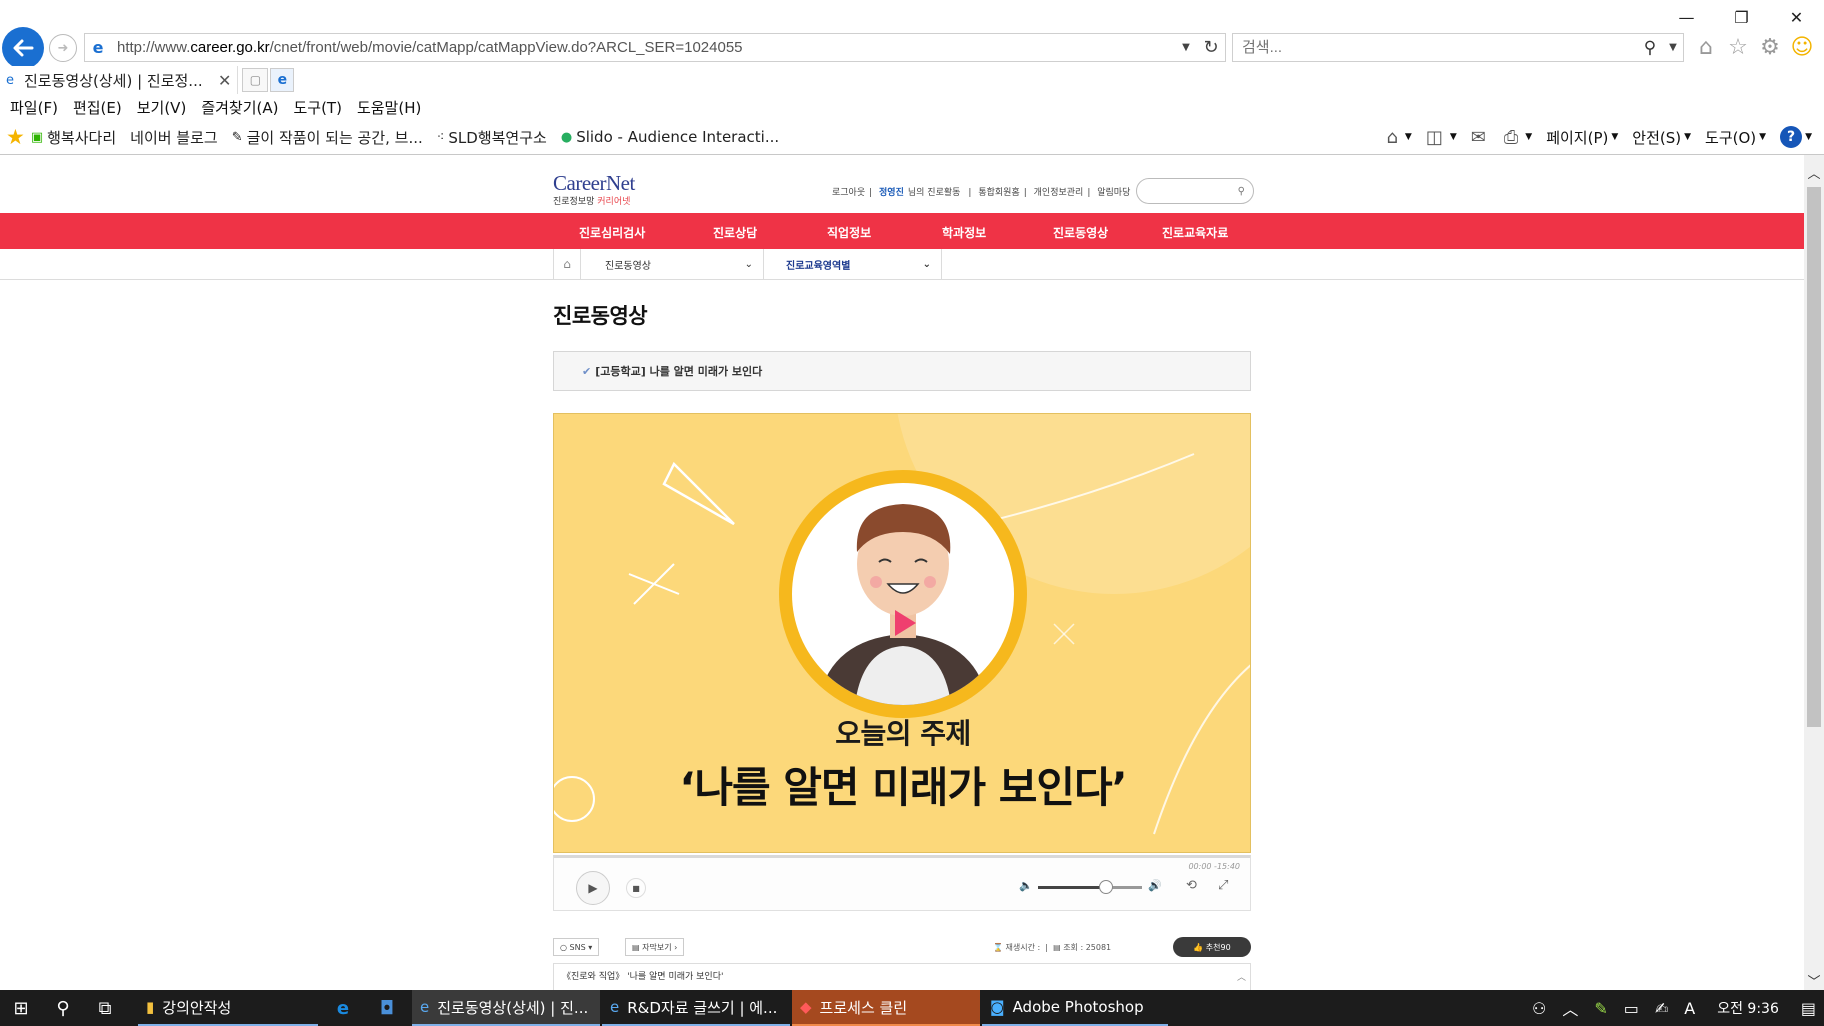 This screenshot has height=1026, width=1824. Describe the element at coordinates (1518, 137) in the screenshot. I see `print-command: ⎙ ▼` at that location.